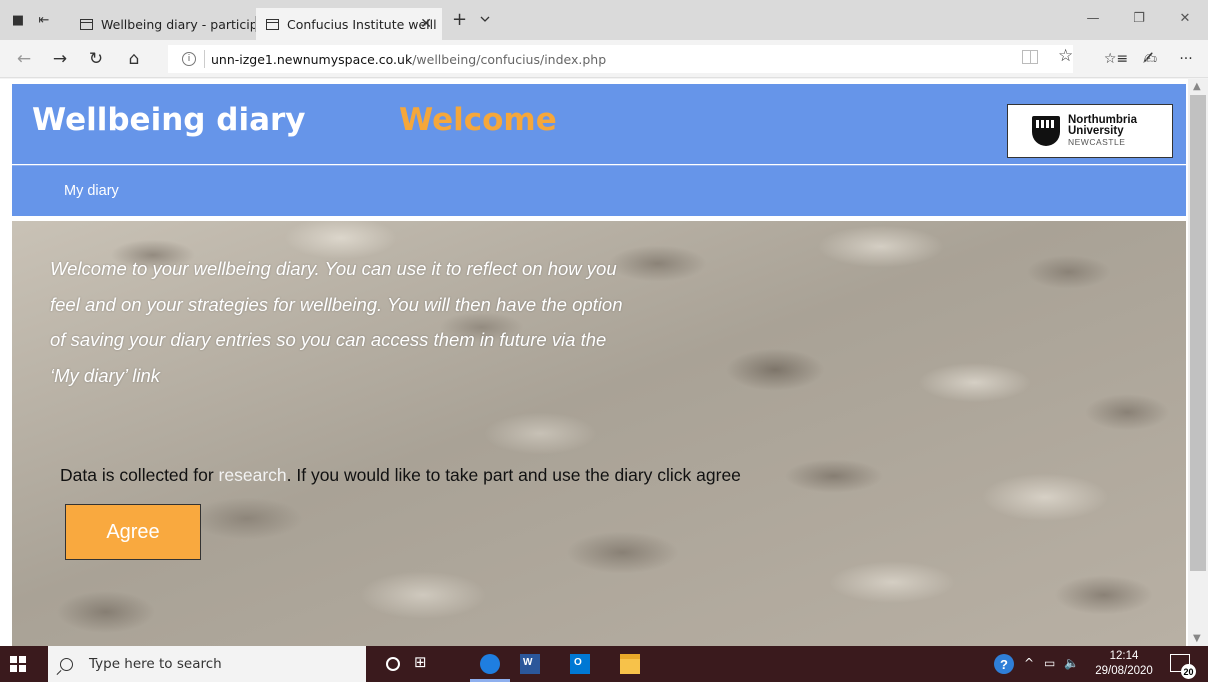 The image size is (1208, 682). What do you see at coordinates (1097, 141) in the screenshot?
I see `logo-line-3: NEWCASTLE` at bounding box center [1097, 141].